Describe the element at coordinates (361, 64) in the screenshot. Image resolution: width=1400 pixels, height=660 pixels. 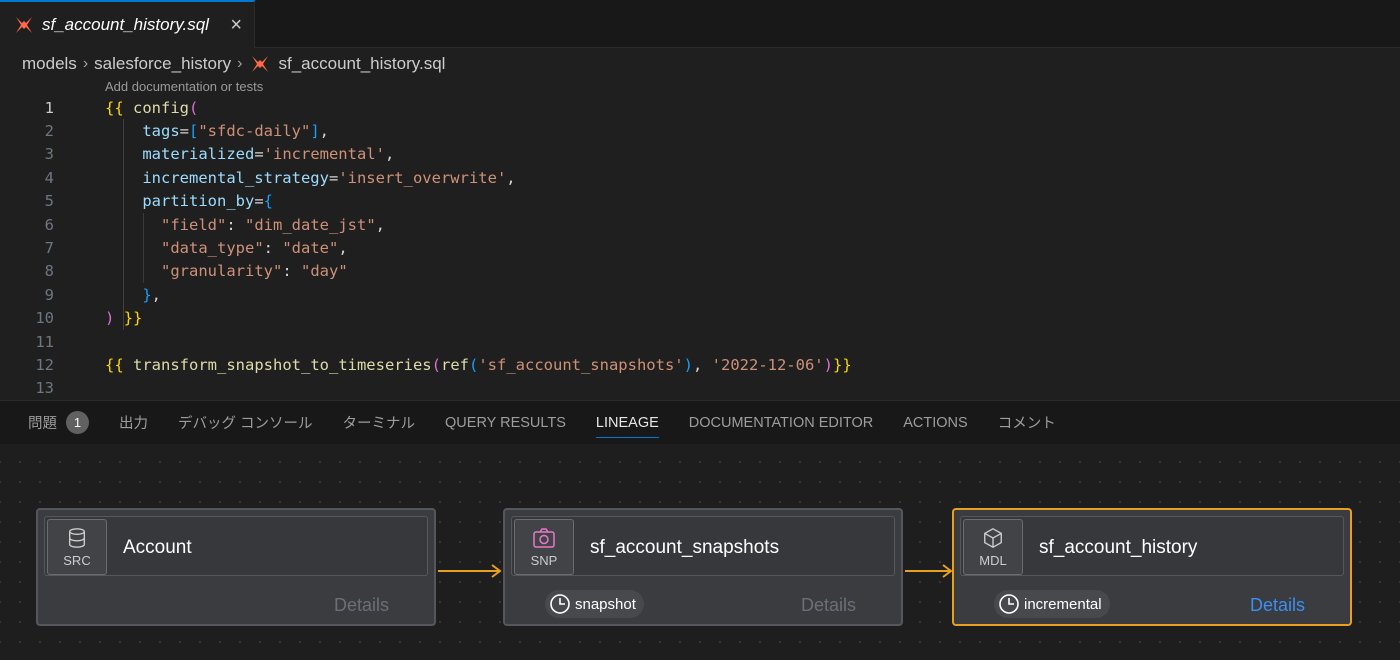
I see `breadcrumb-item-file: sf_account_history.sql` at that location.